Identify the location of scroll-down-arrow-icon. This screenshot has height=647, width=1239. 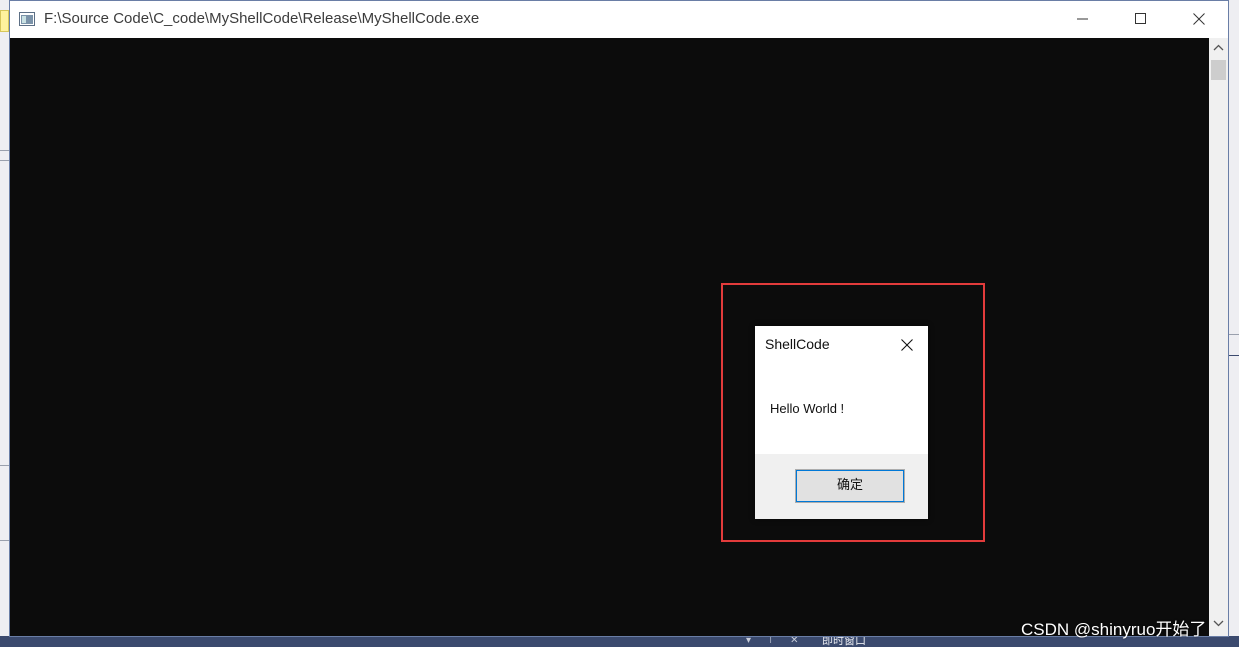
(1218, 623).